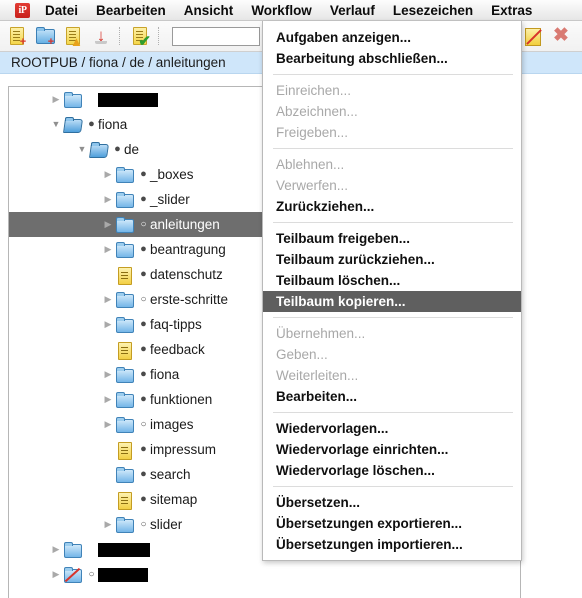  I want to click on tree-item-label: sitemap, so click(174, 499).